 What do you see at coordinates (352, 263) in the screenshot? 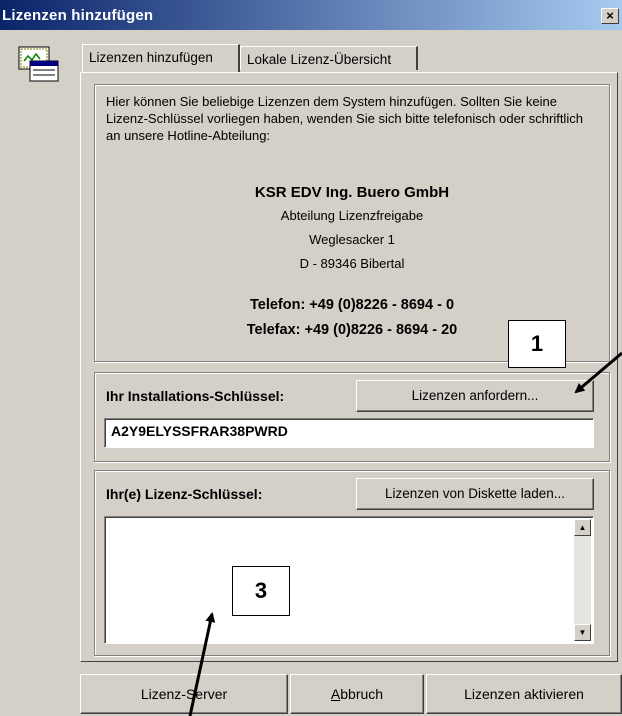
I see `city: D - 89346 Bibertal` at bounding box center [352, 263].